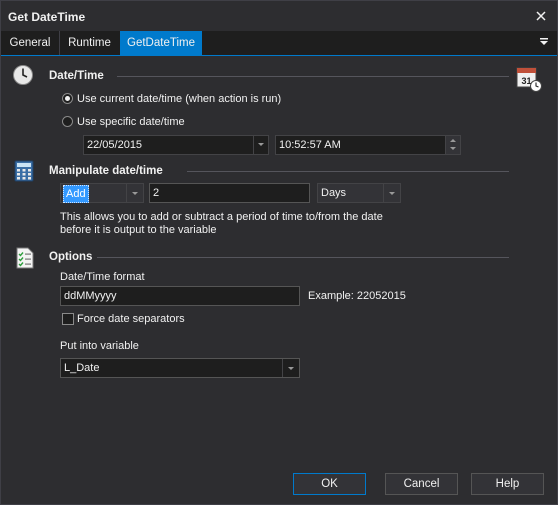  I want to click on tab-menu-button, so click(545, 43).